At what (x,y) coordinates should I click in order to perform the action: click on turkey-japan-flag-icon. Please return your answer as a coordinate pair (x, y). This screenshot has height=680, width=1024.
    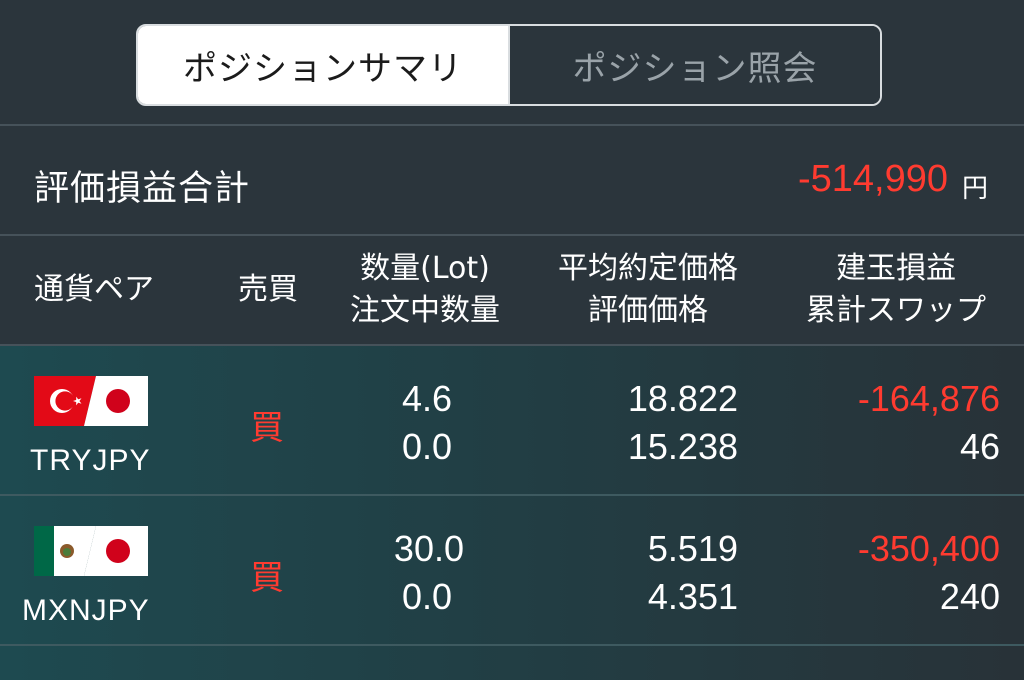
    Looking at the image, I should click on (91, 401).